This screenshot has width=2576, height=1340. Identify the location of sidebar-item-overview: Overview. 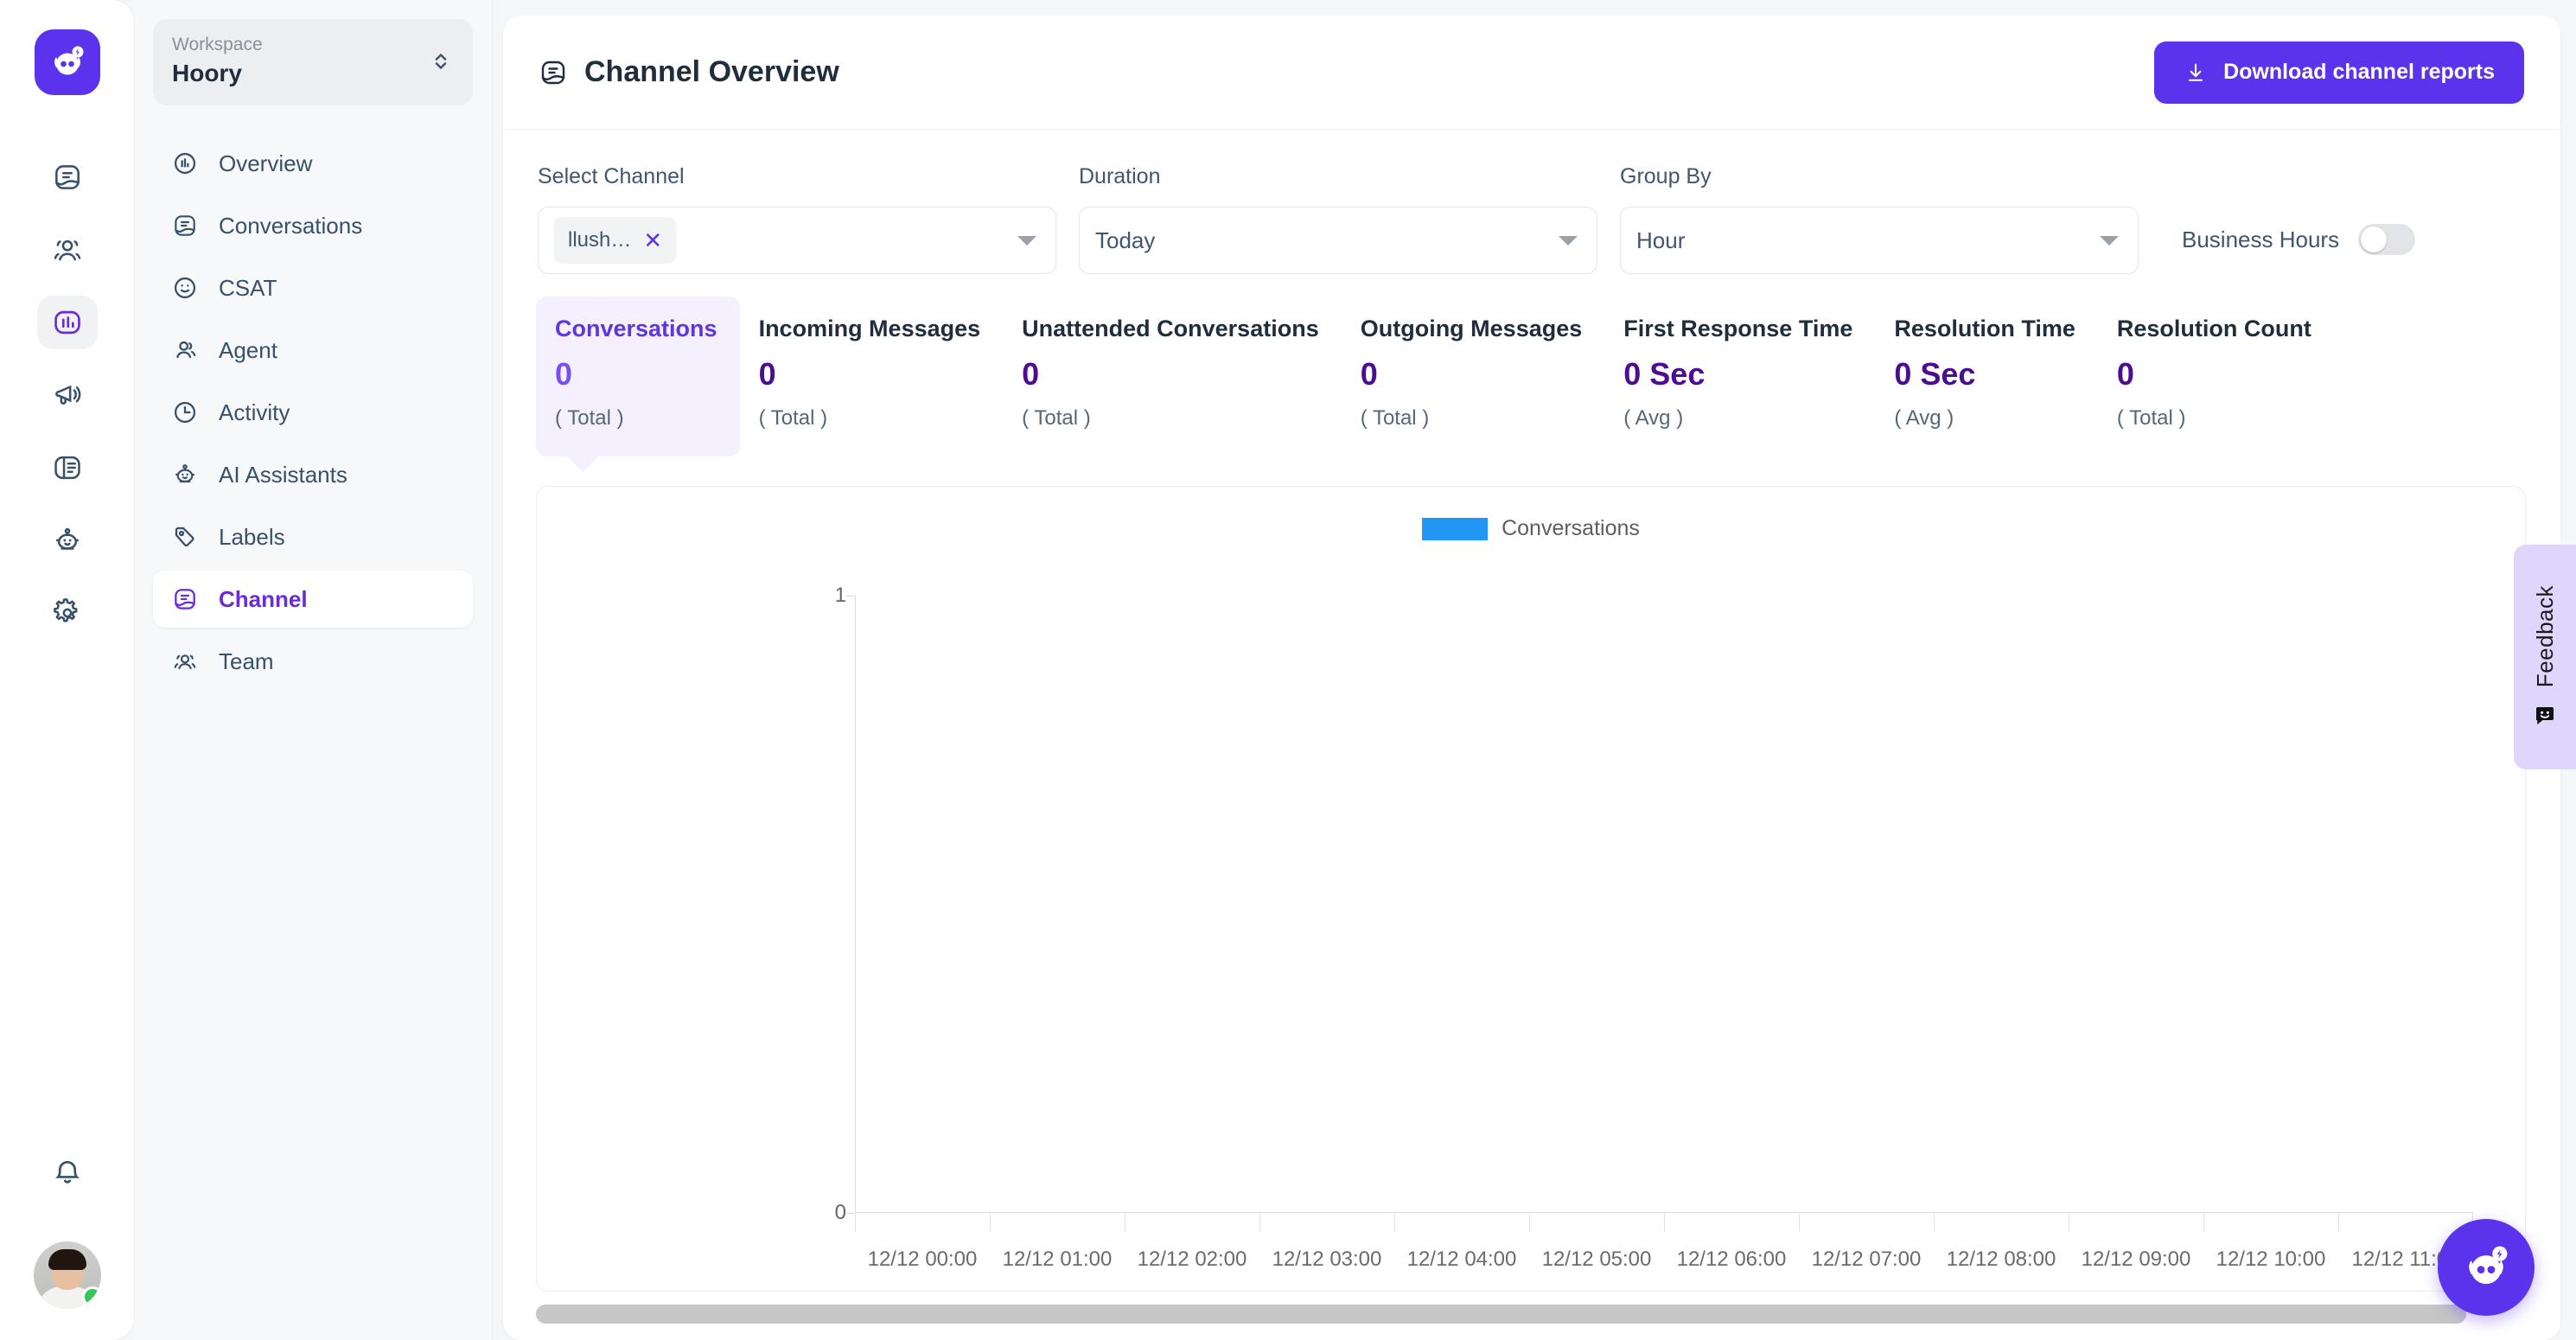
(313, 163).